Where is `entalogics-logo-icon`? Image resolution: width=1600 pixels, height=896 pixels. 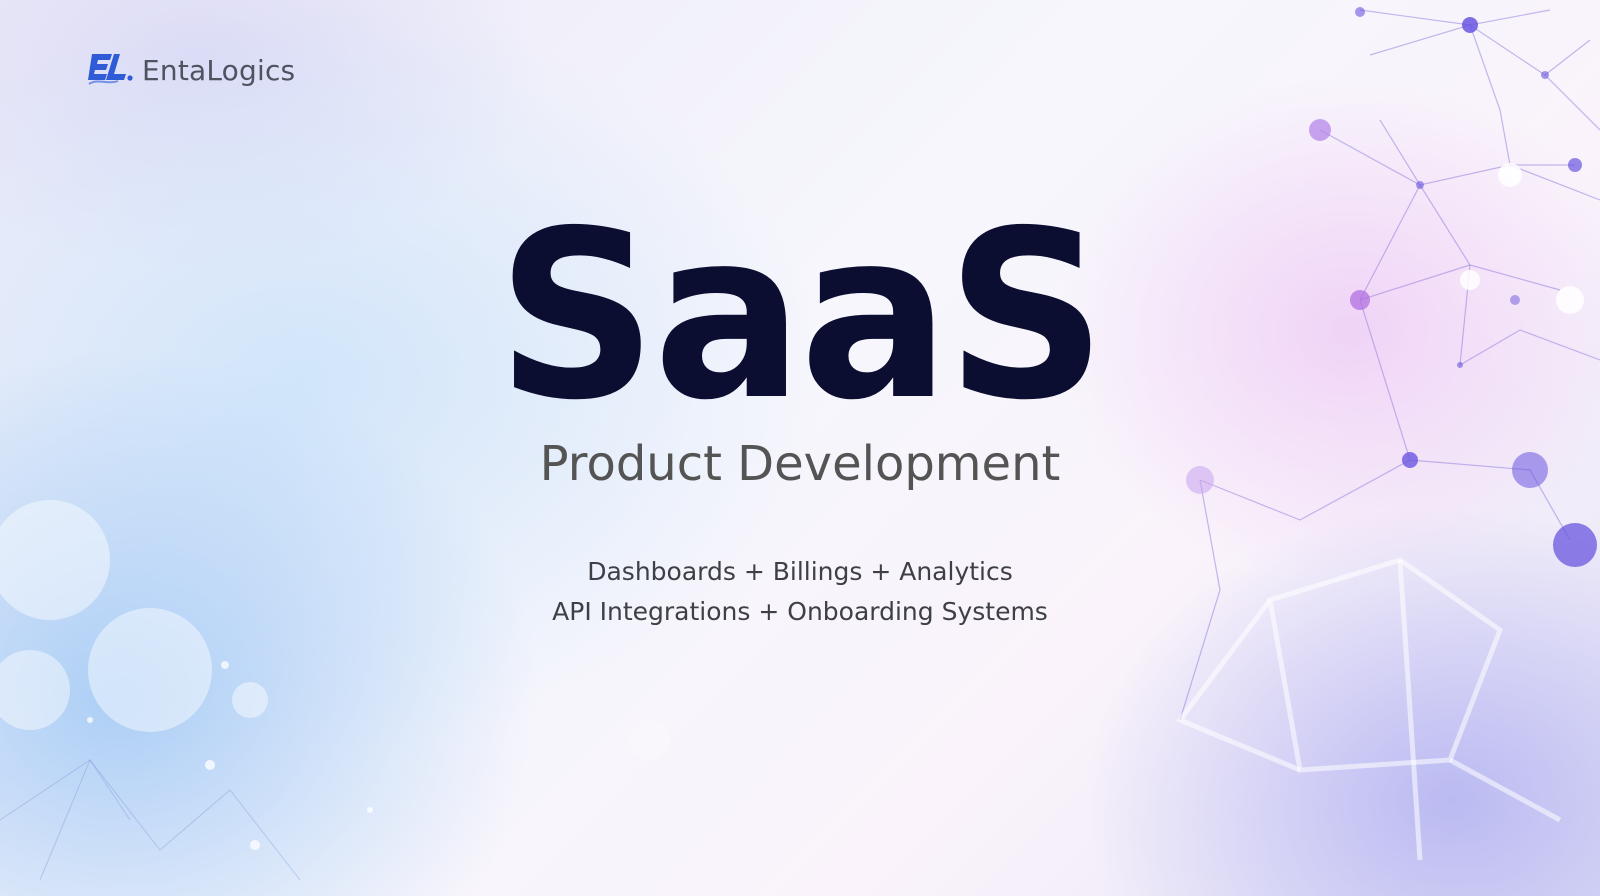 entalogics-logo-icon is located at coordinates (110, 69).